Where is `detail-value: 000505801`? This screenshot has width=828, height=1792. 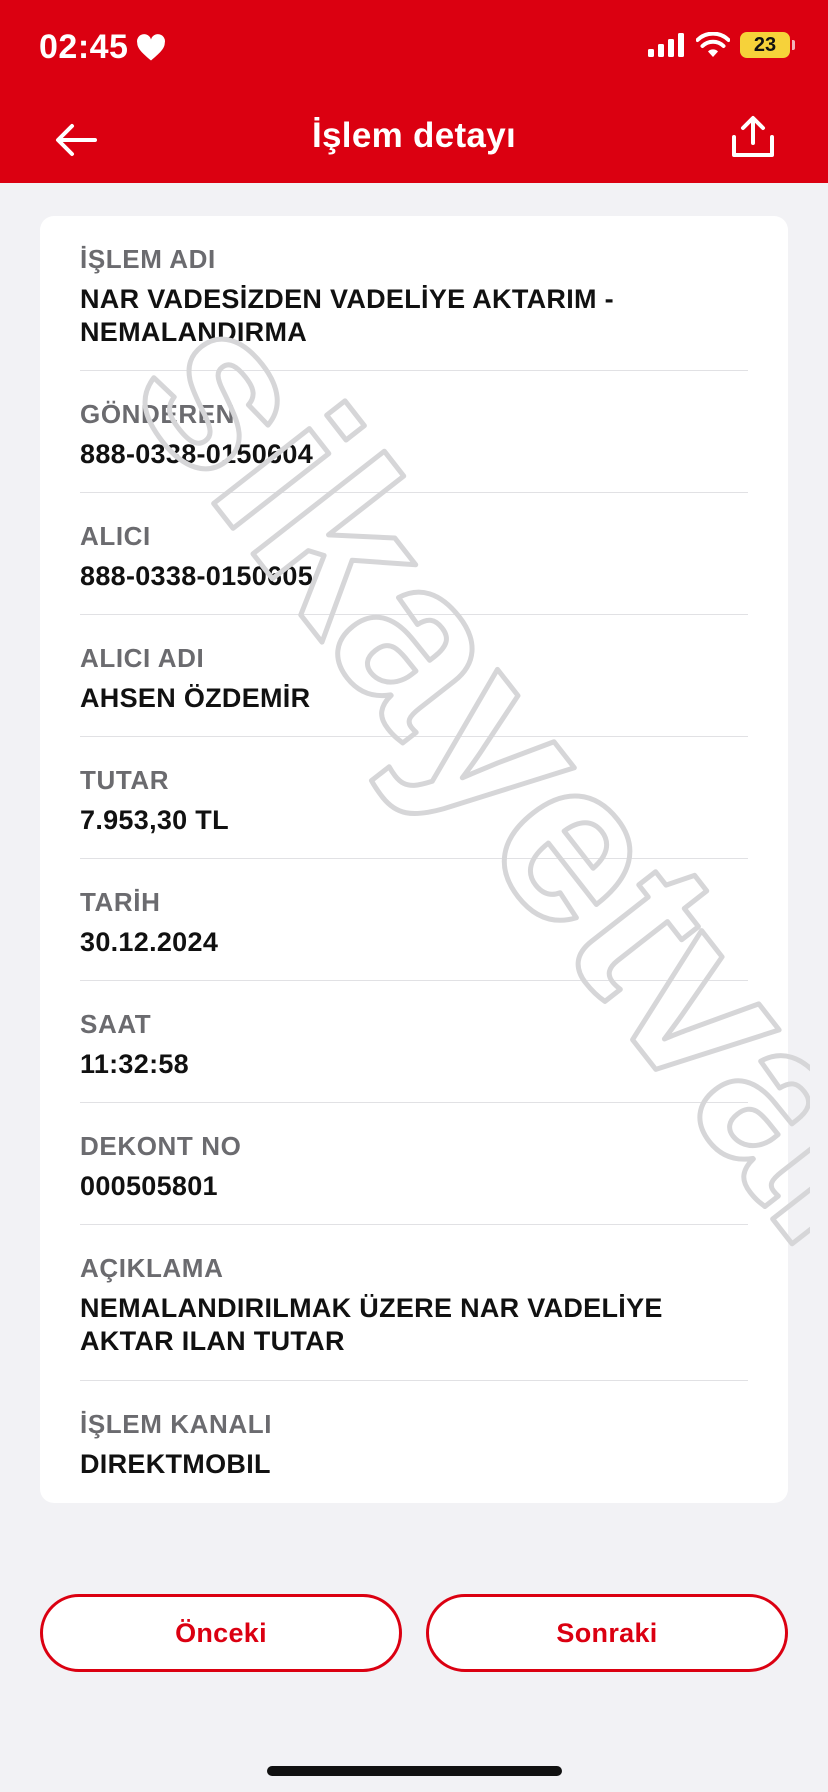 detail-value: 000505801 is located at coordinates (149, 1186).